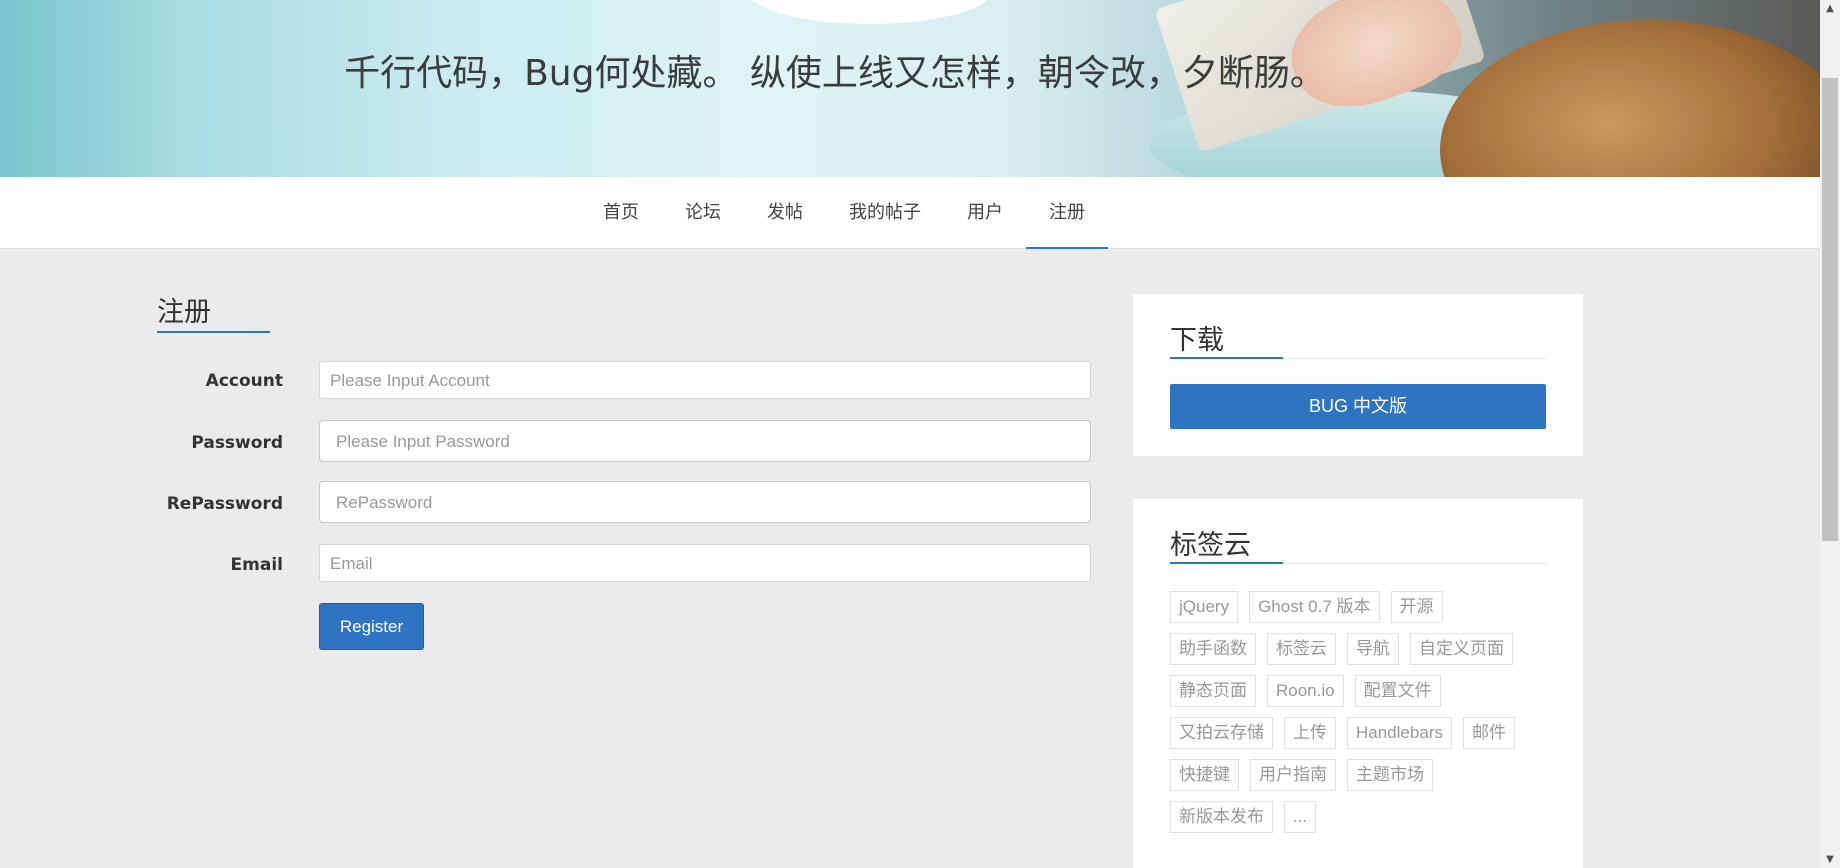  What do you see at coordinates (1213, 649) in the screenshot?
I see `tag-item: 助手函数` at bounding box center [1213, 649].